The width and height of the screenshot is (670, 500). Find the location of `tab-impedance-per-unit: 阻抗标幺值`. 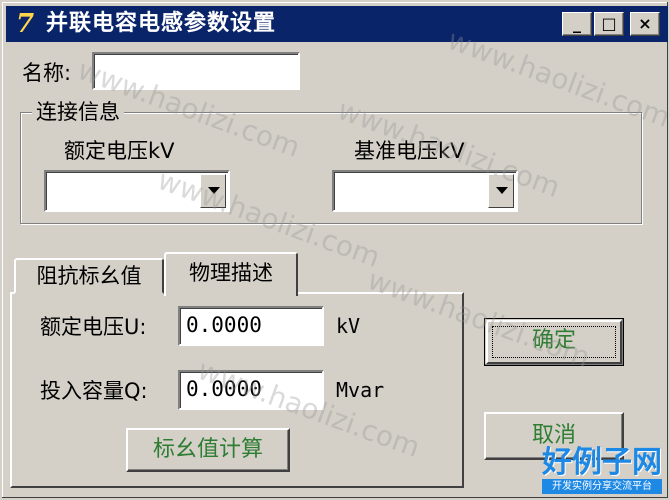

tab-impedance-per-unit: 阻抗标幺值 is located at coordinates (89, 276).